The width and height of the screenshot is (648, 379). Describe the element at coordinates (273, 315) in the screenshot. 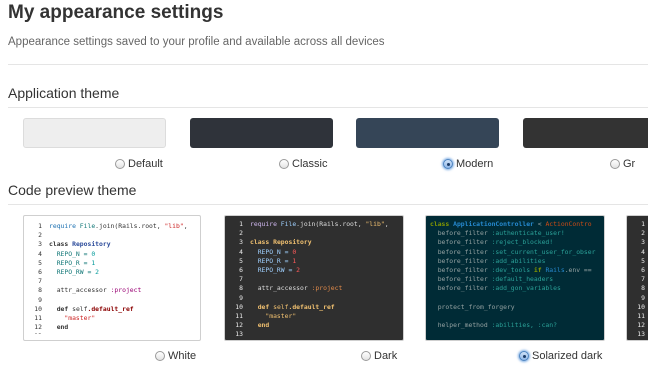

I see `code-text: "master"` at that location.